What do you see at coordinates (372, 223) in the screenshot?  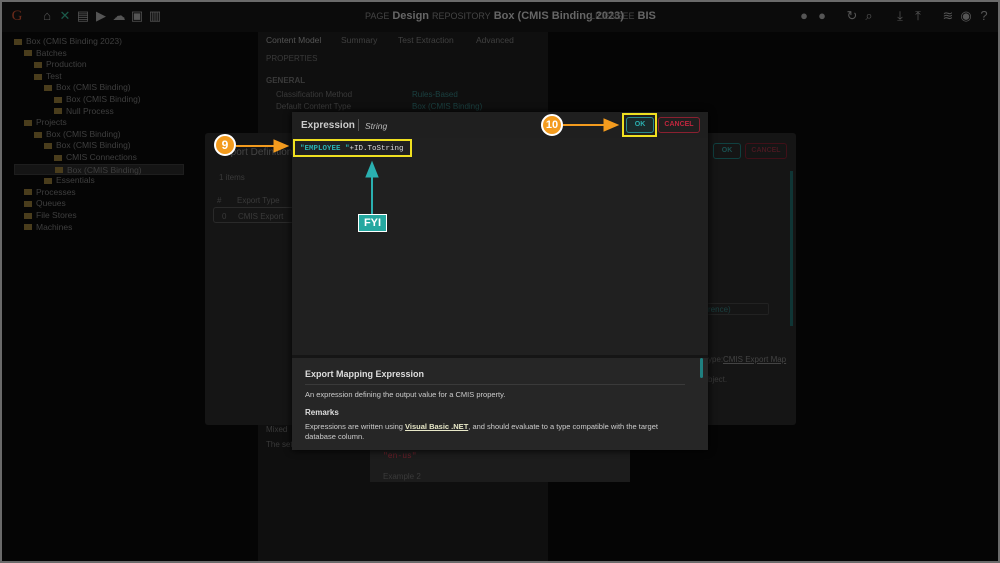 I see `fyi-callout: FYI` at bounding box center [372, 223].